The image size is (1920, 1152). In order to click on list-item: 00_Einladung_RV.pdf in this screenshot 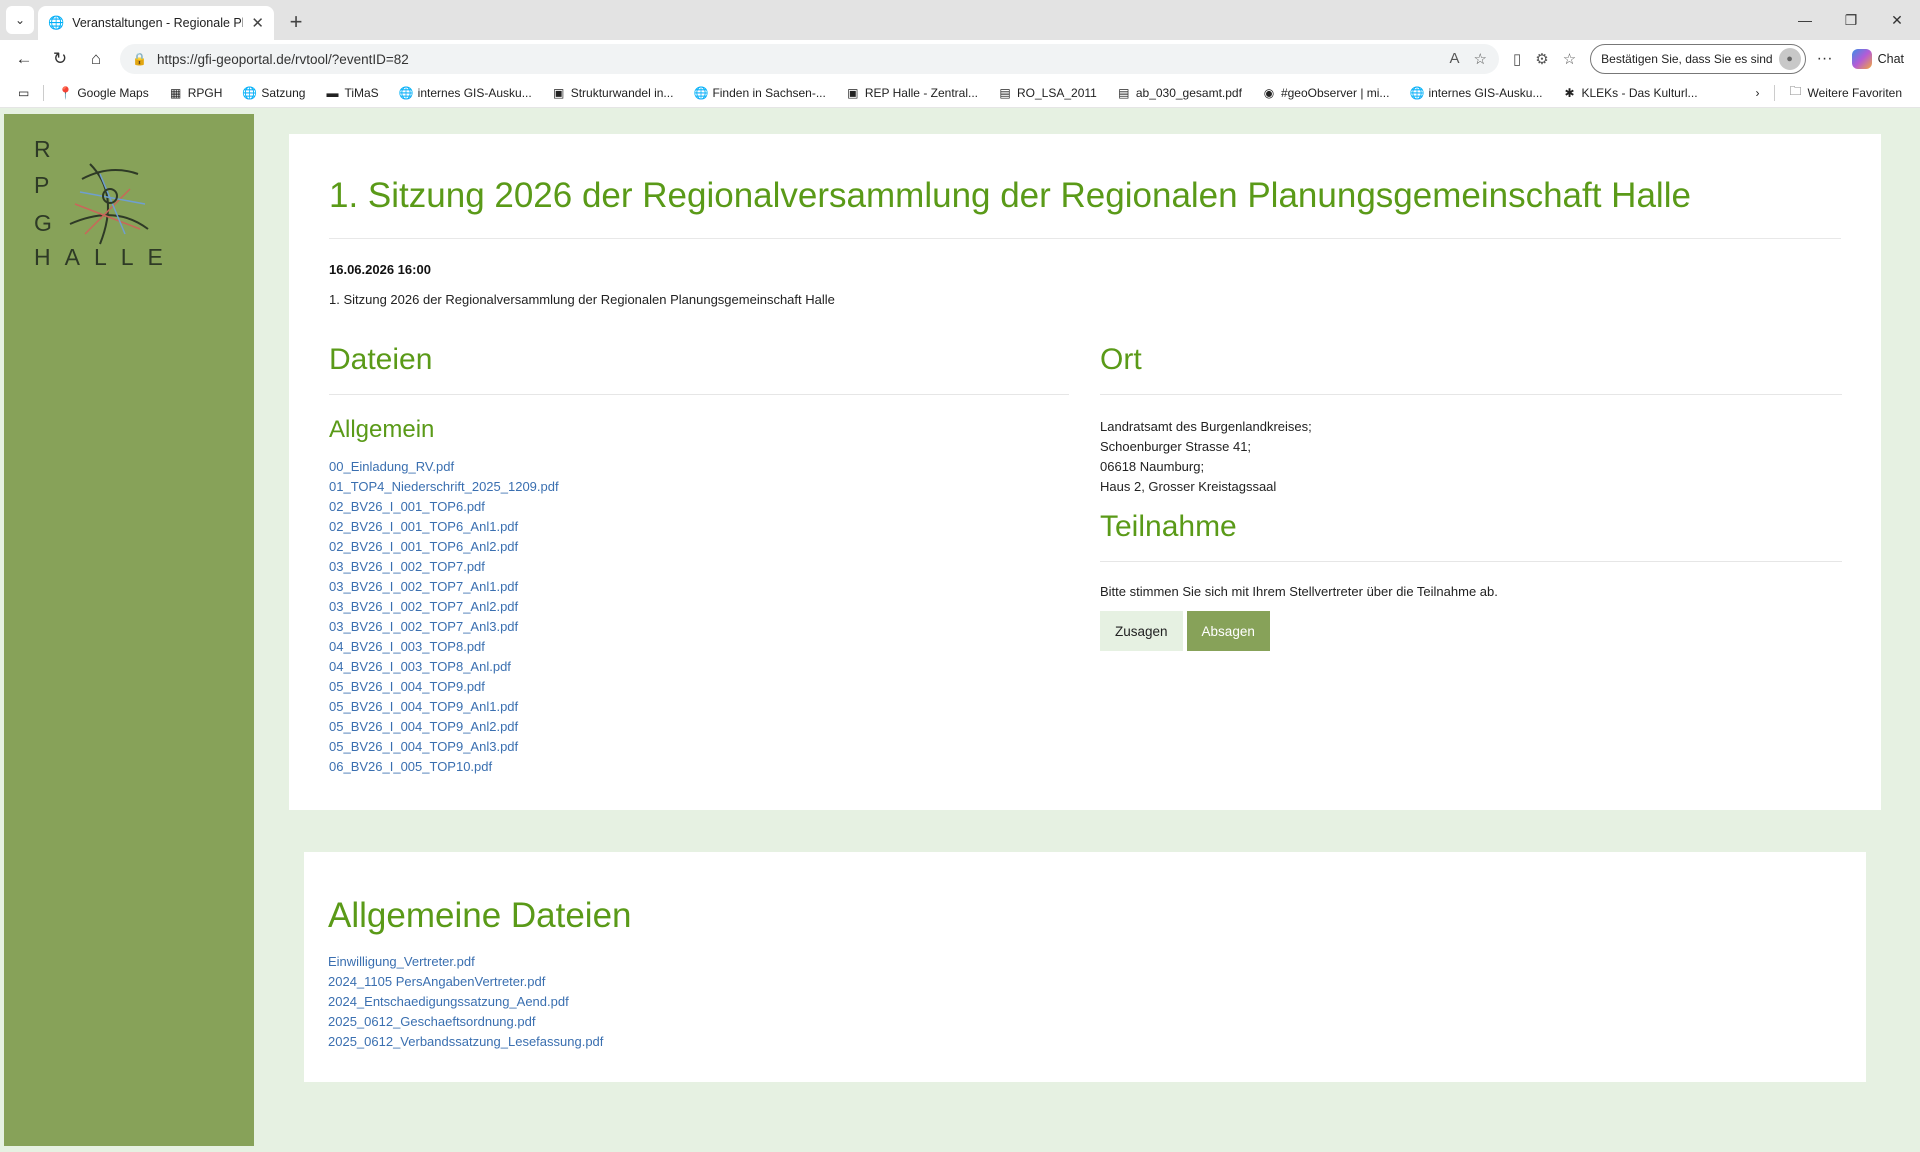, I will do `click(699, 467)`.